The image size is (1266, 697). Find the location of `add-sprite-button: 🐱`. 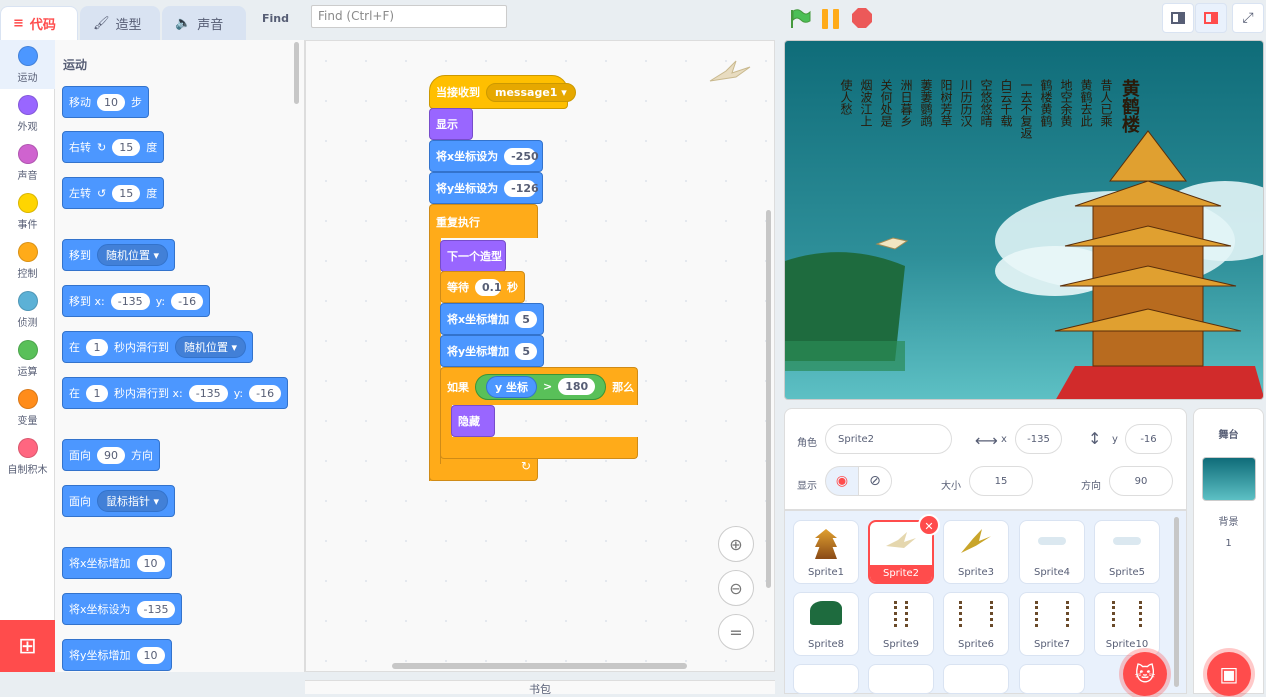

add-sprite-button: 🐱 is located at coordinates (1145, 674).